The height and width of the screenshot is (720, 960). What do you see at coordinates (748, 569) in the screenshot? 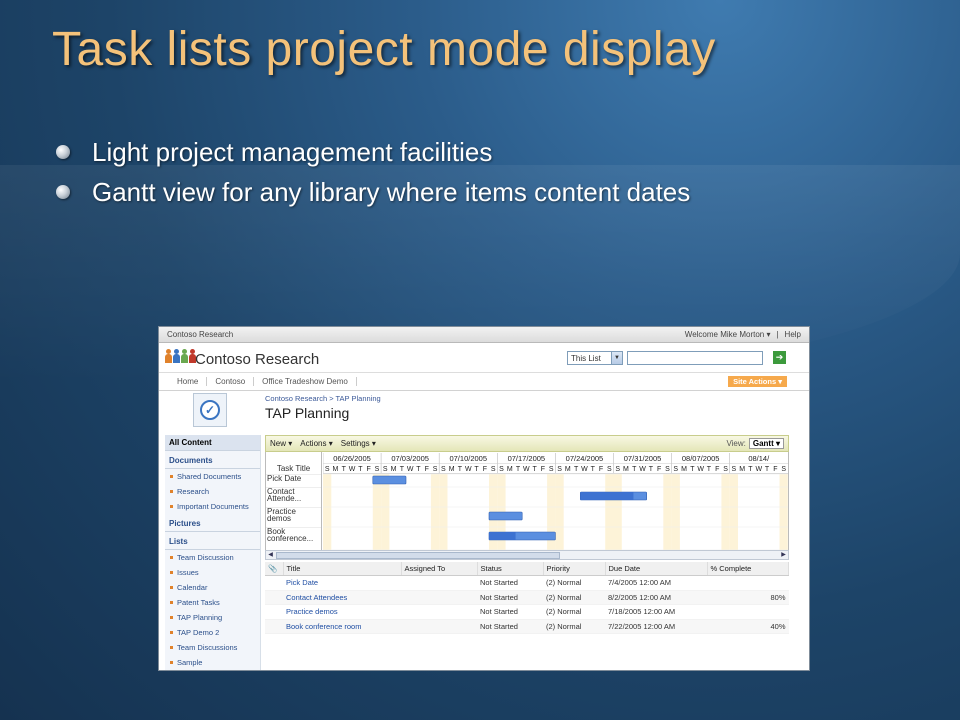
I see `column-header-complete: % Complete` at bounding box center [748, 569].